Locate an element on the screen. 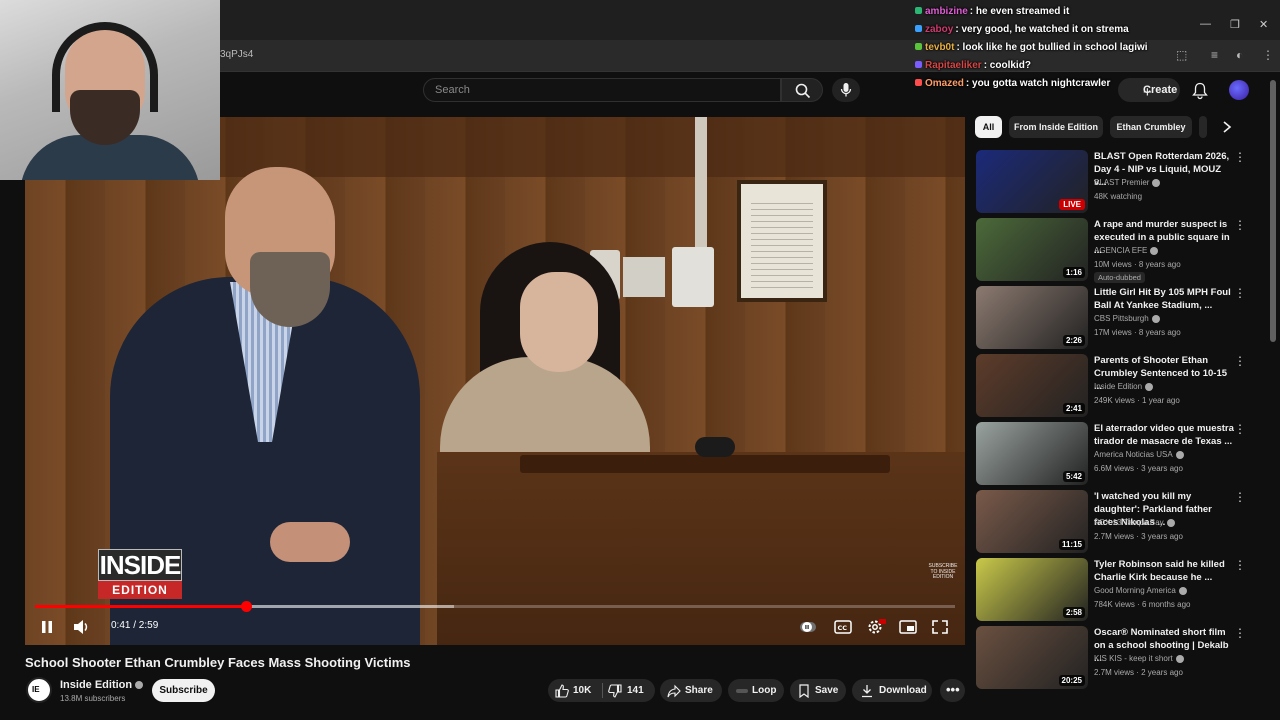  chip-overflow is located at coordinates (1203, 127).